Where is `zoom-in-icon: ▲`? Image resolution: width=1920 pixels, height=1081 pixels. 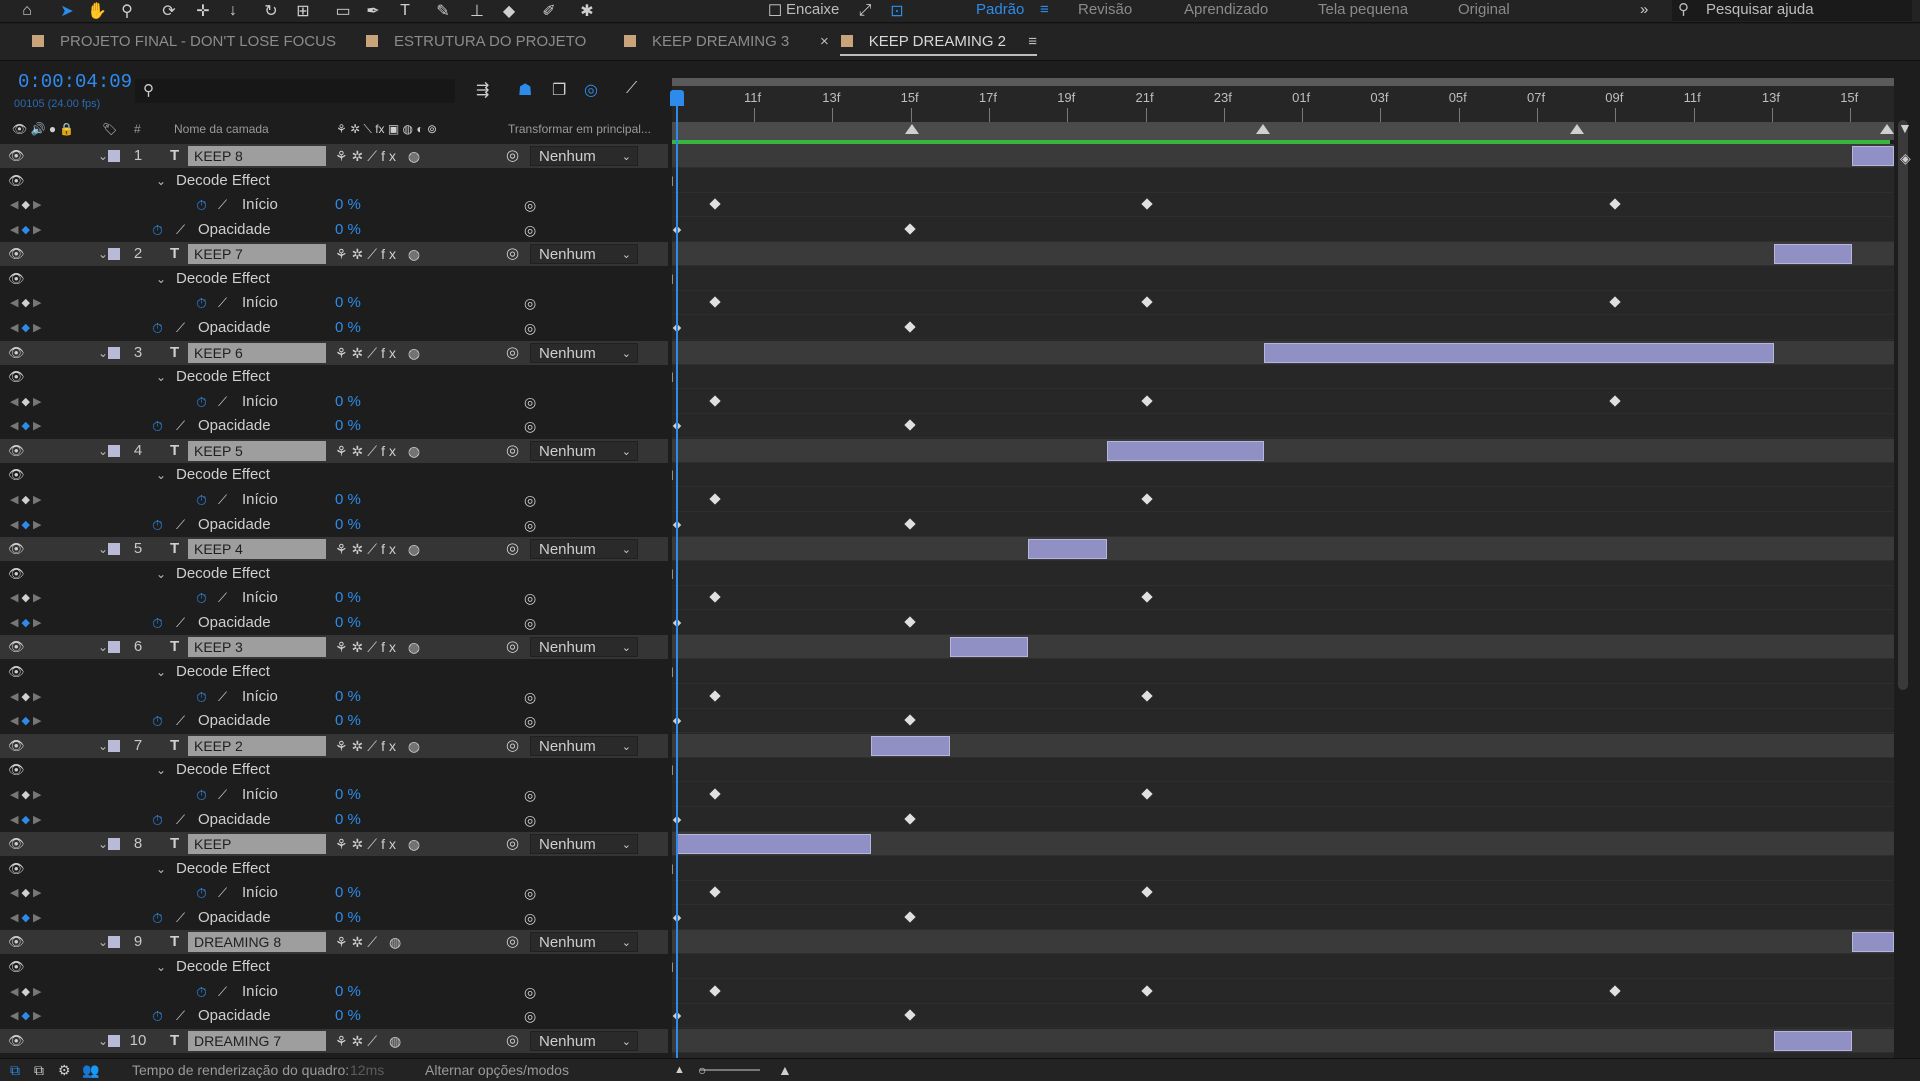 zoom-in-icon: ▲ is located at coordinates (785, 1070).